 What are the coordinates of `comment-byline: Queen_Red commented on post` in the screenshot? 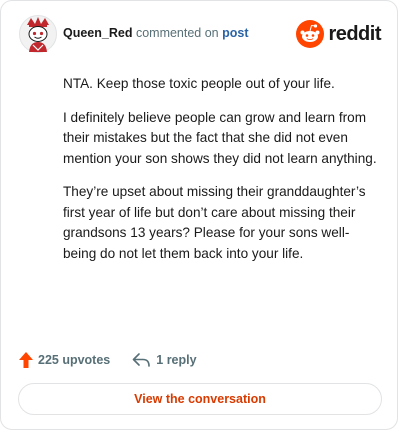 It's located at (156, 33).